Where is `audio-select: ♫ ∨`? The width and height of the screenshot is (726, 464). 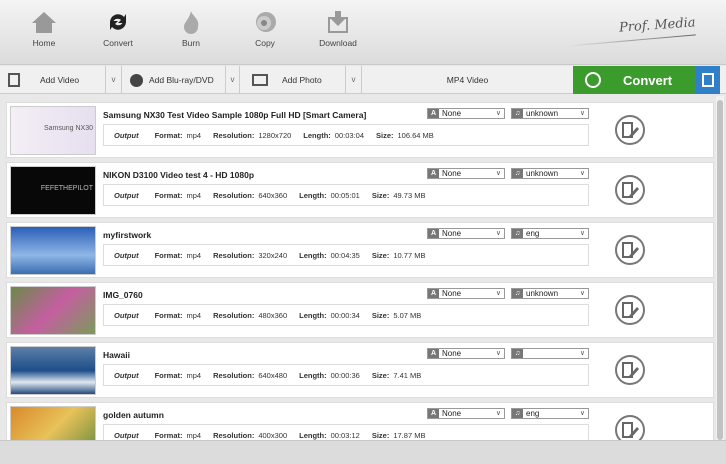 audio-select: ♫ ∨ is located at coordinates (550, 353).